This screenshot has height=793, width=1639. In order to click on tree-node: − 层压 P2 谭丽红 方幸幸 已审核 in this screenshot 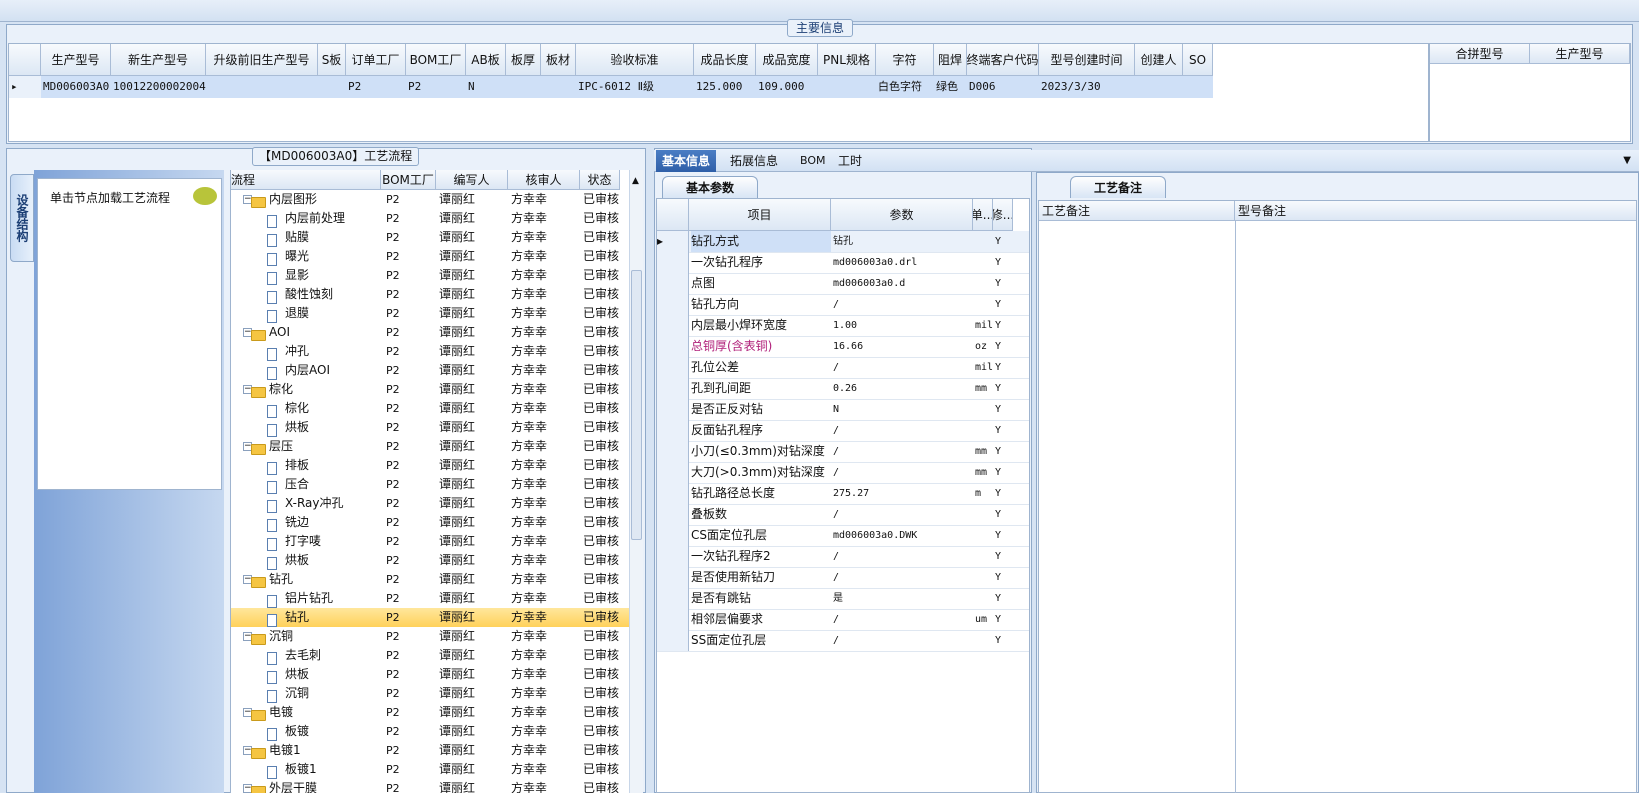, I will do `click(431, 446)`.